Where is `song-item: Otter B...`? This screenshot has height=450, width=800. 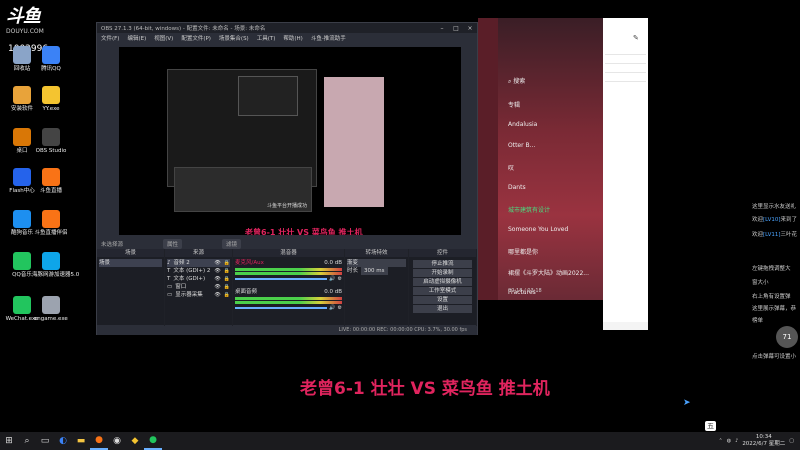 song-item: Otter B... is located at coordinates (521, 145).